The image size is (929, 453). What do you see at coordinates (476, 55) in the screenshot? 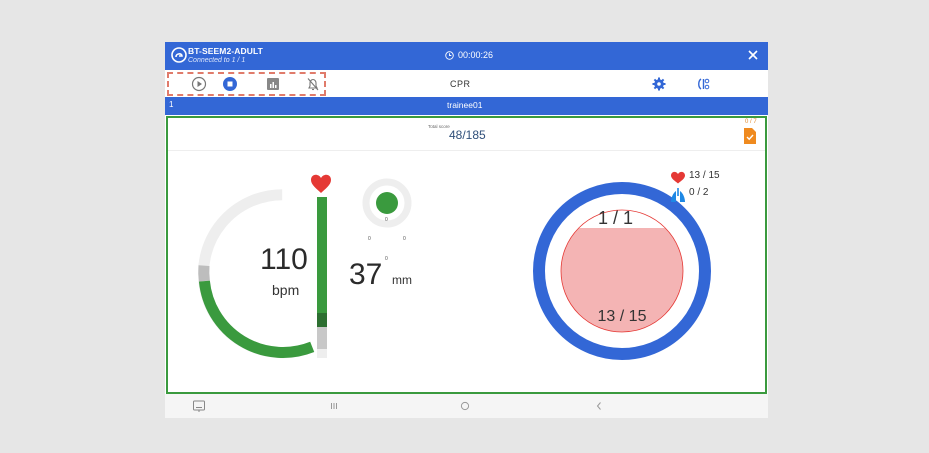
I see `timer-value: 00:00:26` at bounding box center [476, 55].